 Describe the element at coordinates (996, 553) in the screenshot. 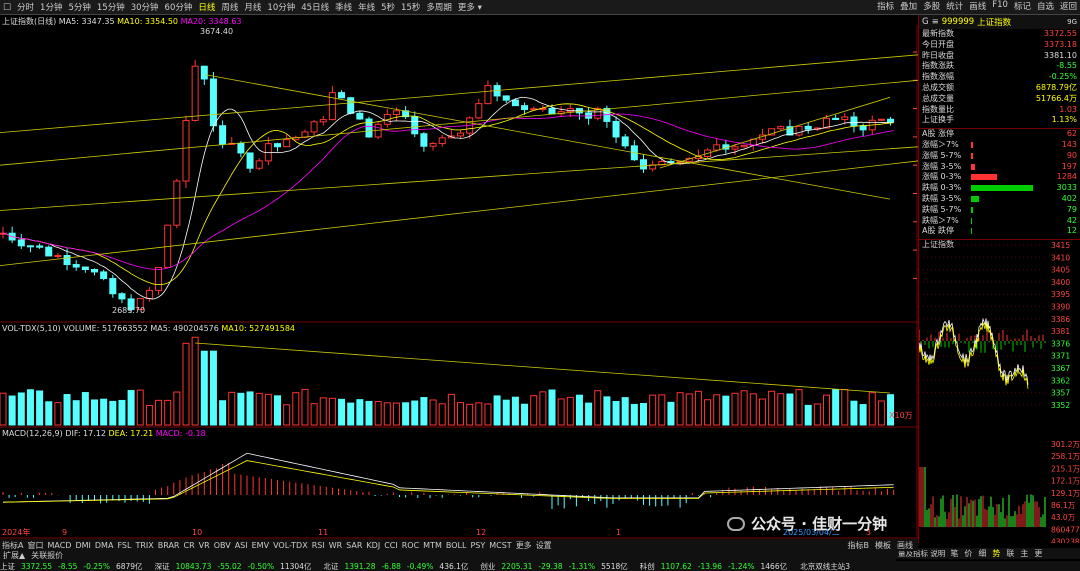

I see `bottom-tab-3: 势` at that location.